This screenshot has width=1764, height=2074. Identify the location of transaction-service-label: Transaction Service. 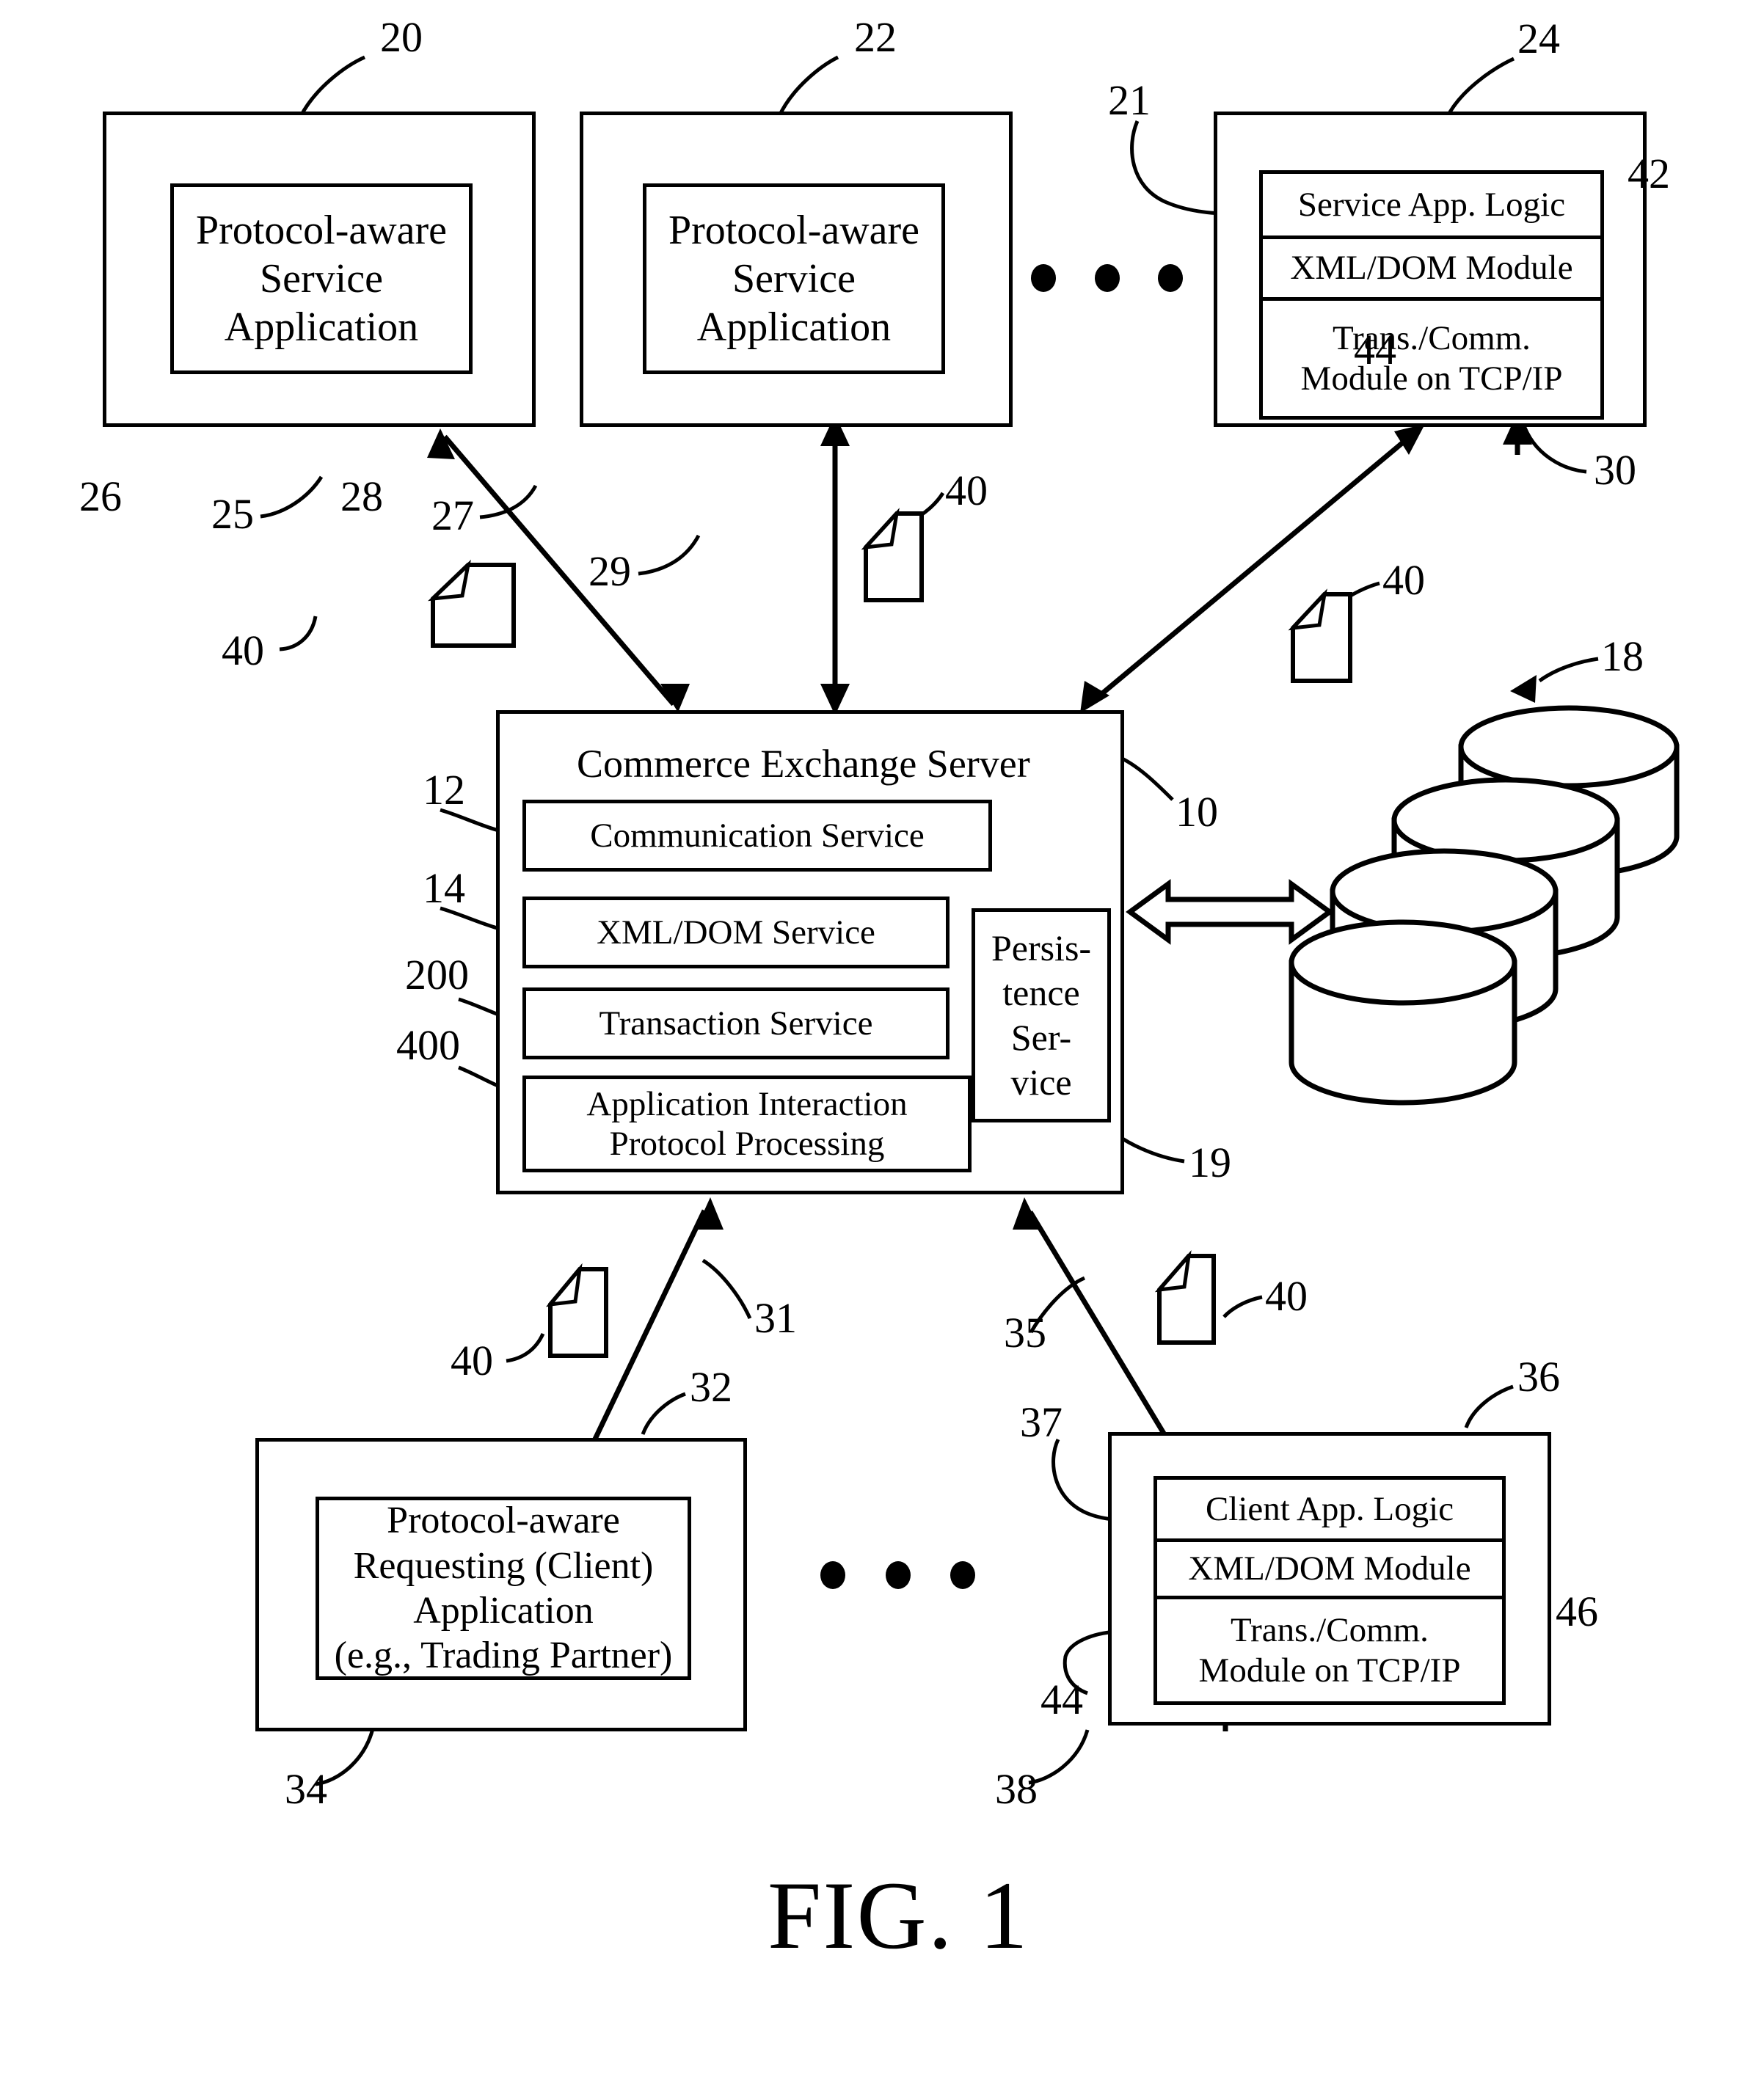
(736, 1023).